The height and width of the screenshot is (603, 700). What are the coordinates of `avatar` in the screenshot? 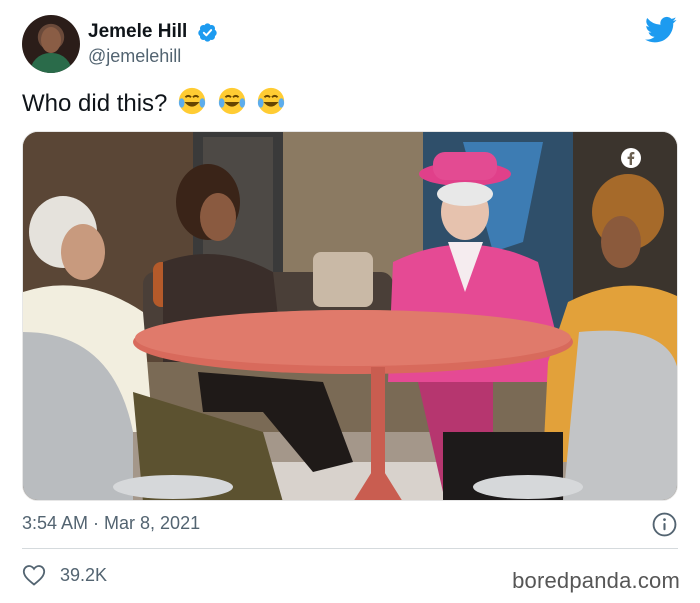 It's located at (51, 44).